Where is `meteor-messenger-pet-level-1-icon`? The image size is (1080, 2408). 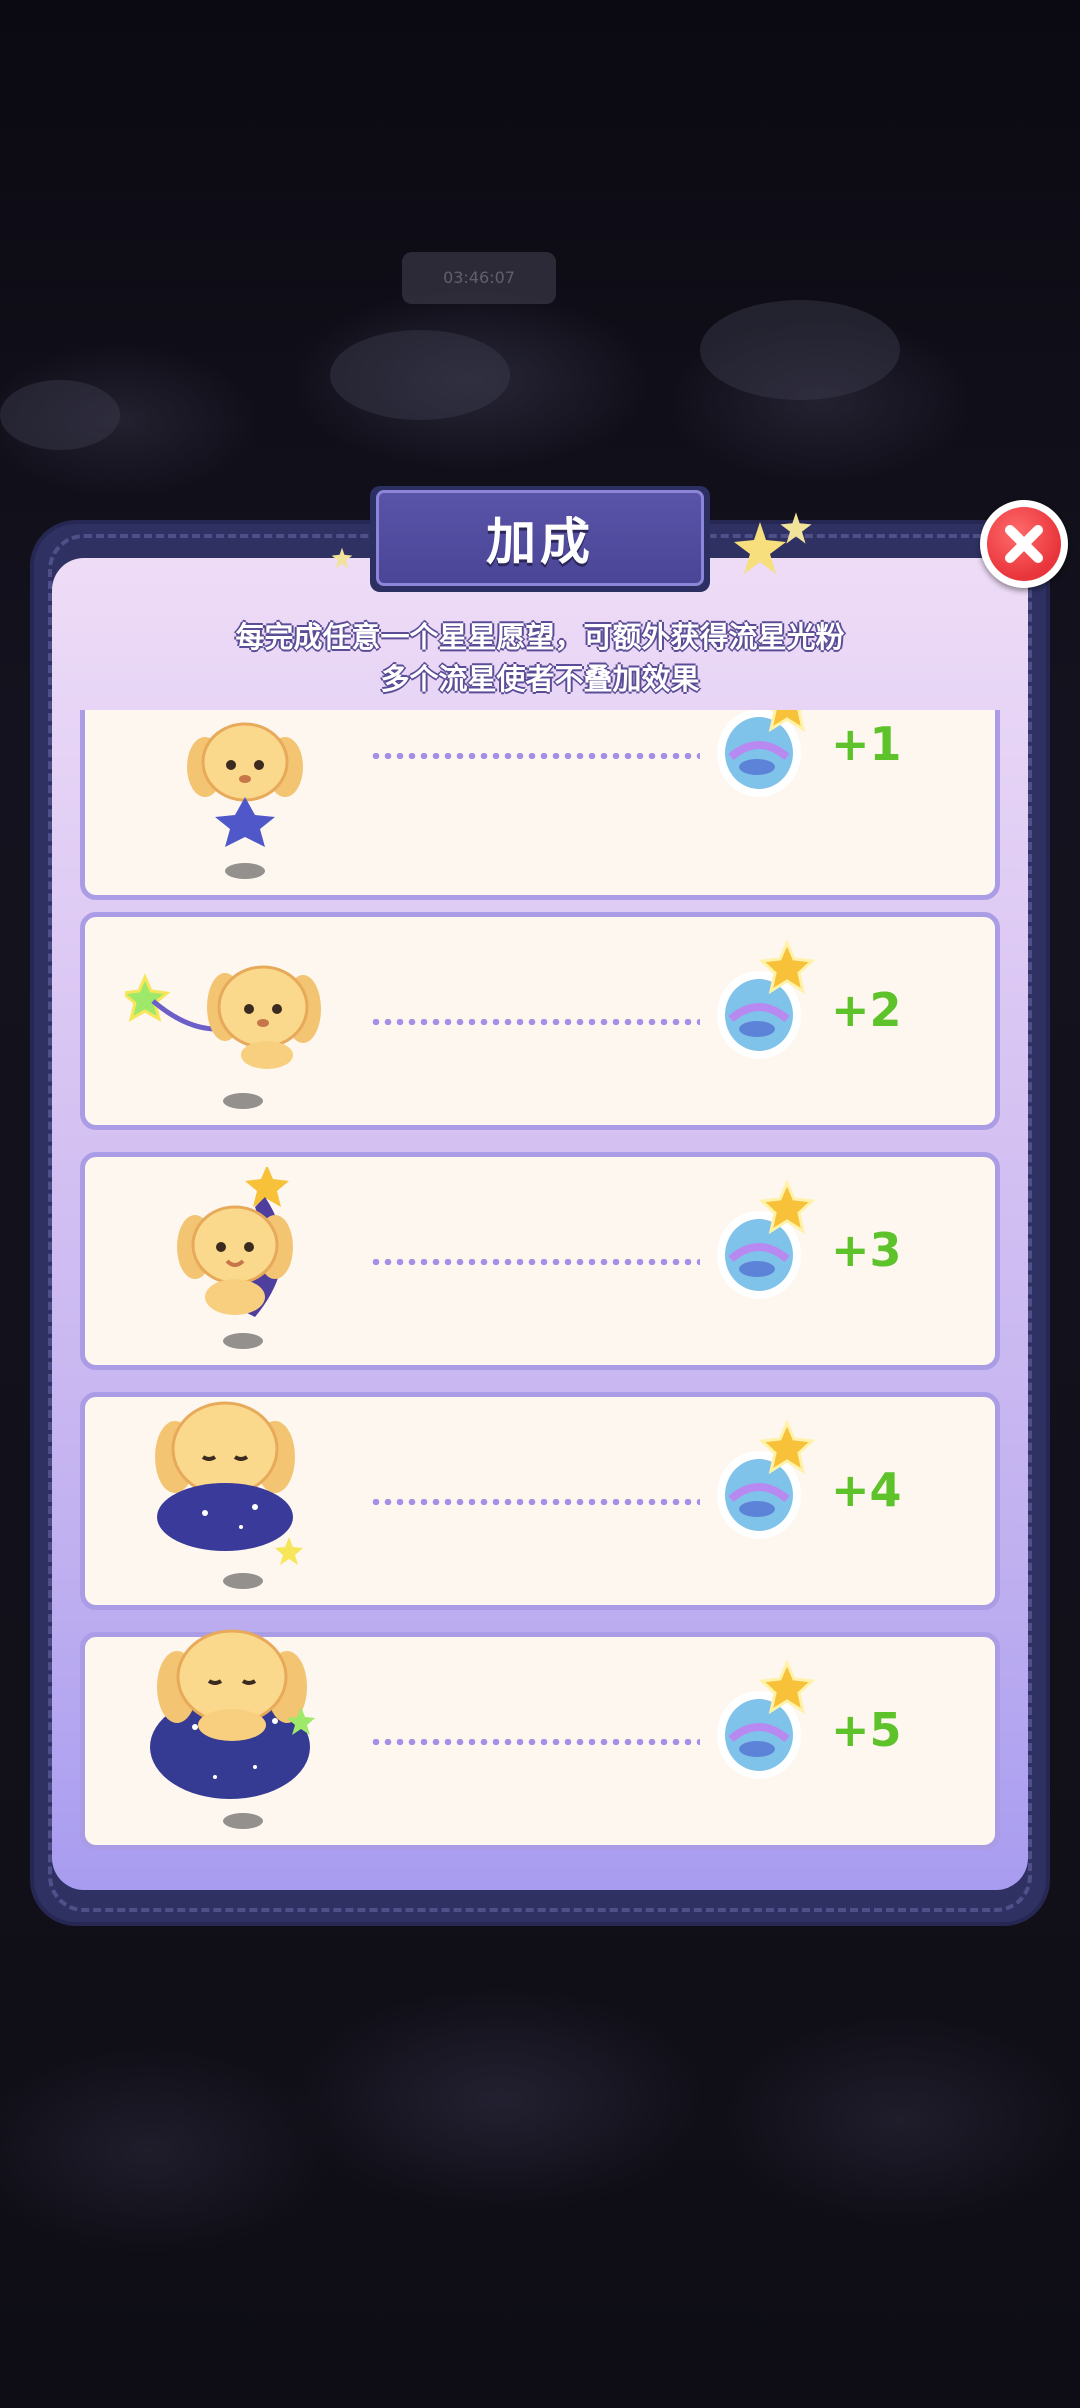 meteor-messenger-pet-level-1-icon is located at coordinates (245, 784).